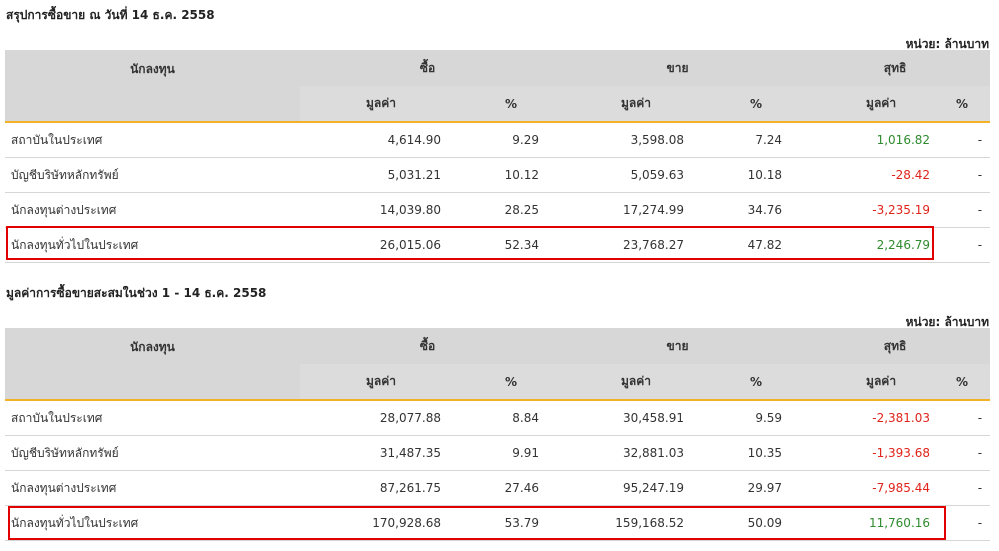 The width and height of the screenshot is (999, 551). Describe the element at coordinates (629, 488) in the screenshot. I see `sell-value-cell: 95,247.19` at that location.